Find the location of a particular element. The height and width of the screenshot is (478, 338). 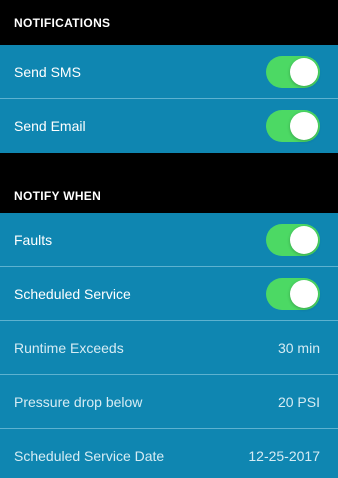

runtime-exceeds-value: 30 min is located at coordinates (298, 347).